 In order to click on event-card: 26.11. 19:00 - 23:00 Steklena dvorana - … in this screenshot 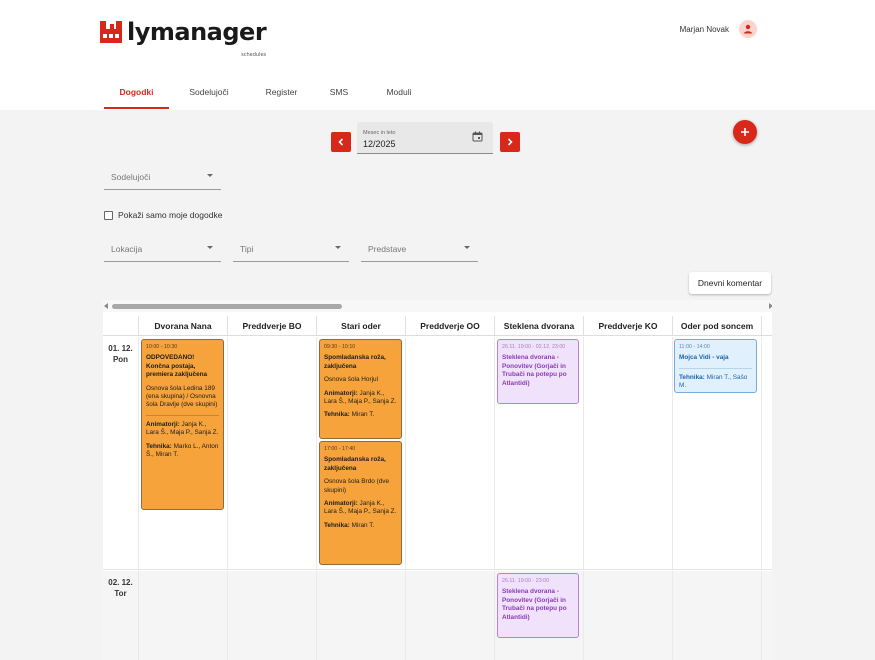, I will do `click(538, 605)`.